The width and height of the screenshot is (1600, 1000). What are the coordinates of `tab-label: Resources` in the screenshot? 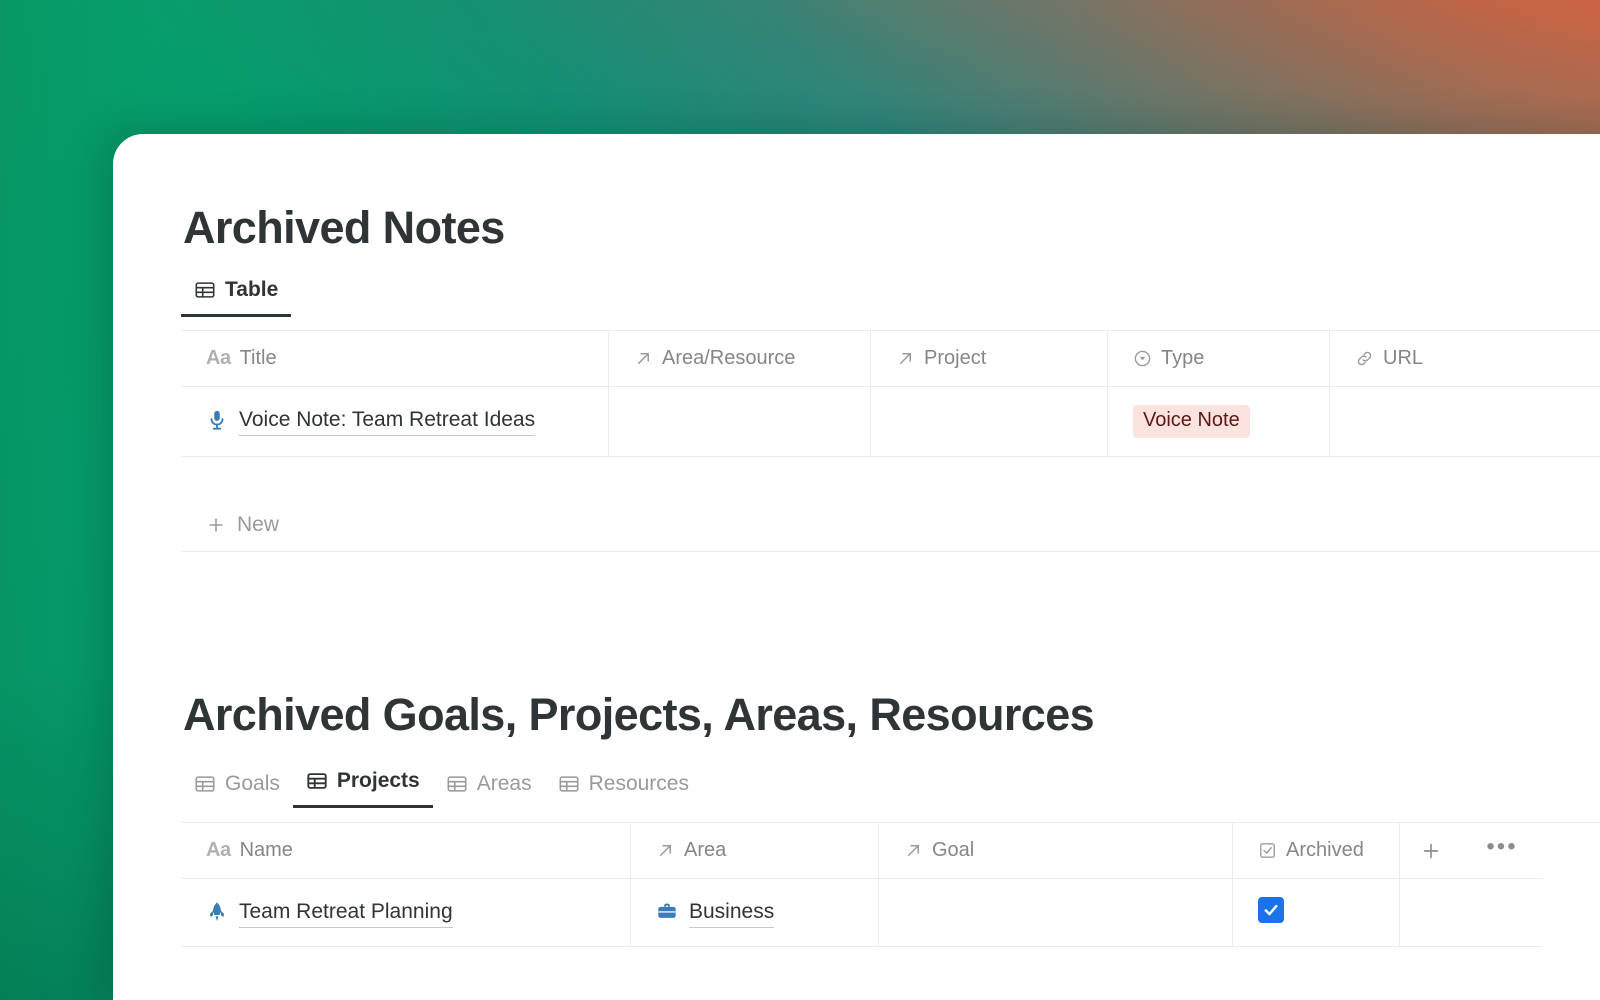 It's located at (638, 783).